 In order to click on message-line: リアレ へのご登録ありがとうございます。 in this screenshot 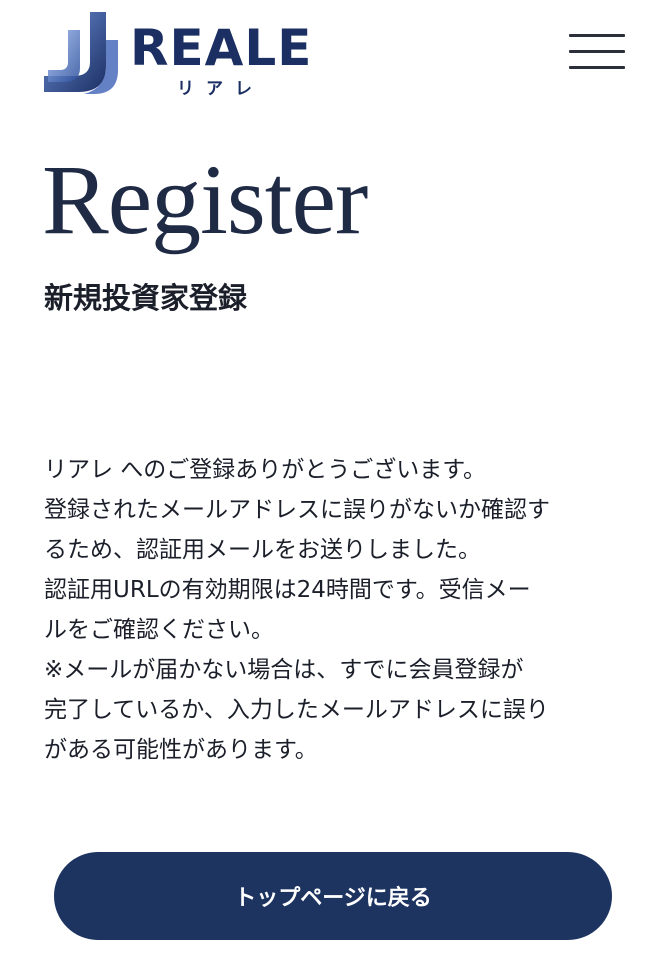, I will do `click(265, 470)`.